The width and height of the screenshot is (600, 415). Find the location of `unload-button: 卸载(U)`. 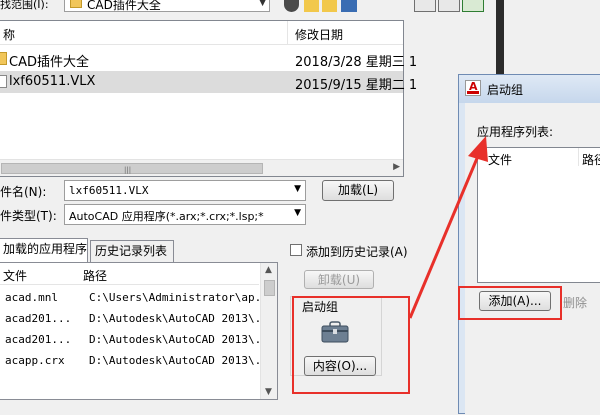

unload-button: 卸载(U) is located at coordinates (339, 279).